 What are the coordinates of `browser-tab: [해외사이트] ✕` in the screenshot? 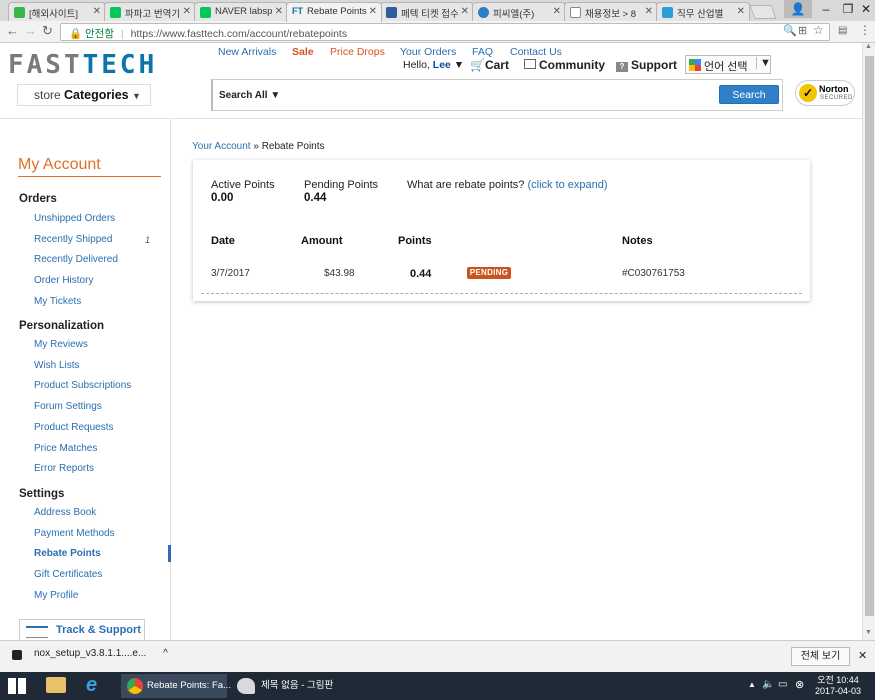 It's located at (57, 11).